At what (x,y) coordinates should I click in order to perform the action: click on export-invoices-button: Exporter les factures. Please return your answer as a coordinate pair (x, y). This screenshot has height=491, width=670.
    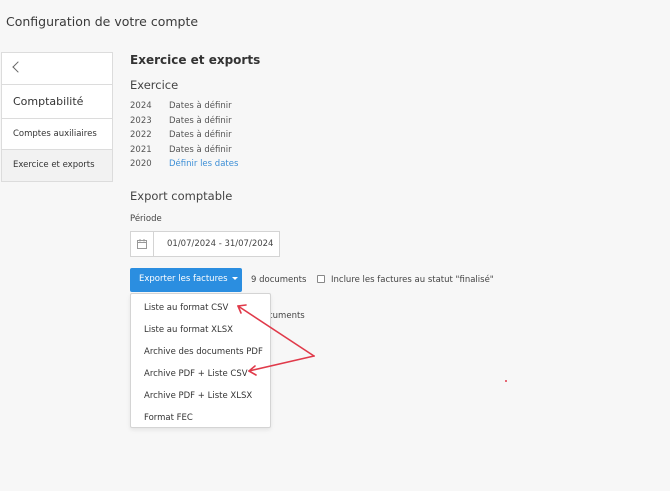
    Looking at the image, I should click on (186, 280).